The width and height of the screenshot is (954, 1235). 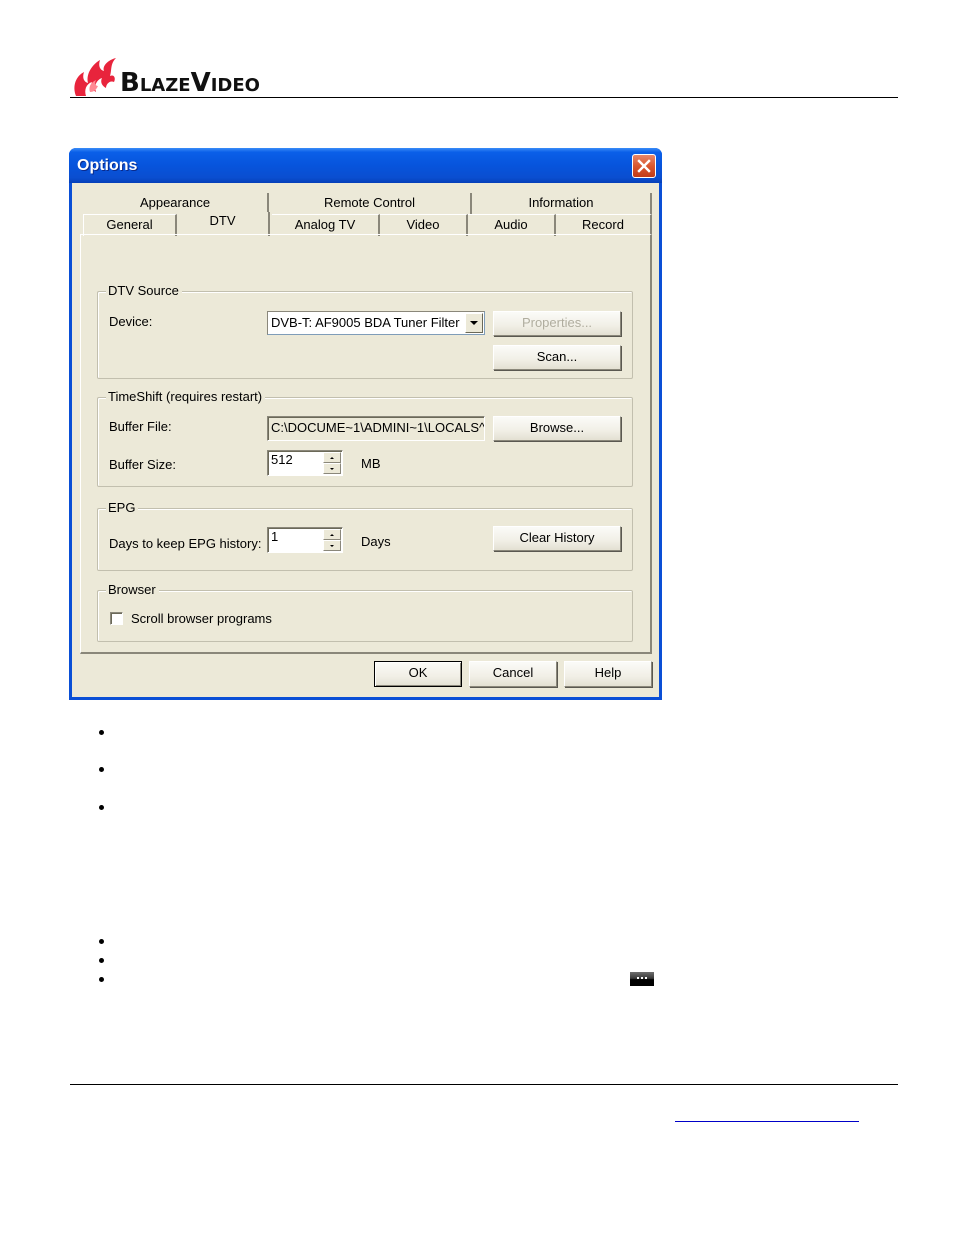 What do you see at coordinates (142, 464) in the screenshot?
I see `buffer-size-label: Buffer Size:` at bounding box center [142, 464].